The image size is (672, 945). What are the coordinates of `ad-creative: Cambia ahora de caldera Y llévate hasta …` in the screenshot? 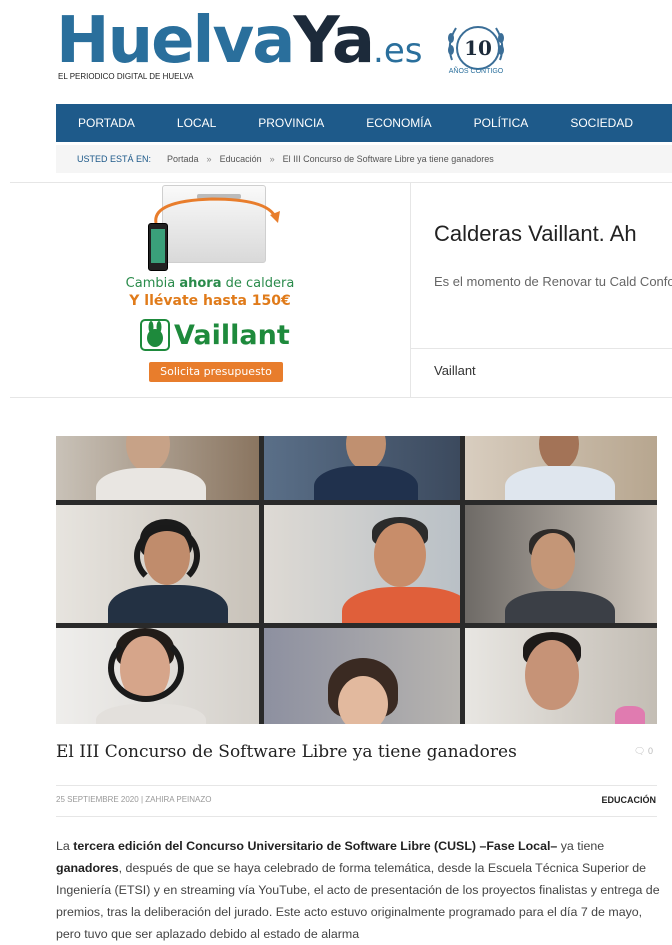 It's located at (210, 290).